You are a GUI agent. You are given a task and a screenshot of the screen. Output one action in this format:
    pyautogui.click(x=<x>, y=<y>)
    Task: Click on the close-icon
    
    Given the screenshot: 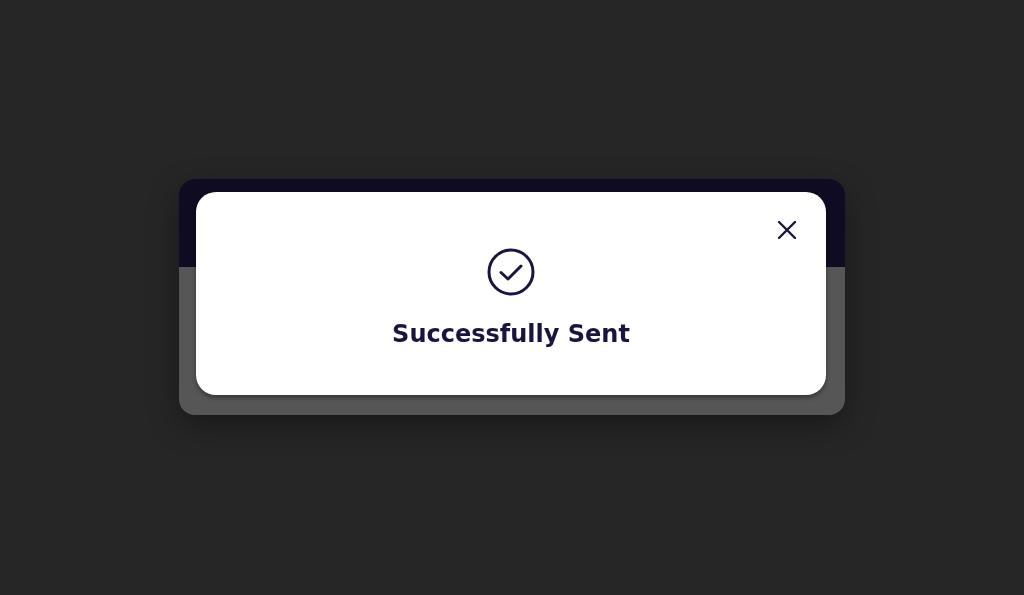 What is the action you would take?
    pyautogui.click(x=787, y=230)
    